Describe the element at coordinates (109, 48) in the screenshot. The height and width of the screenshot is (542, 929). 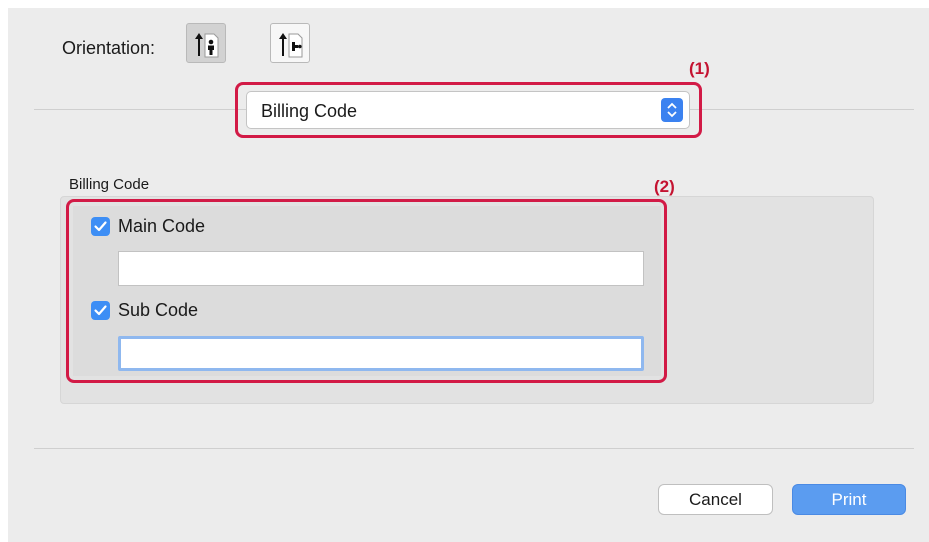
I see `orientation-label: Orientation:` at that location.